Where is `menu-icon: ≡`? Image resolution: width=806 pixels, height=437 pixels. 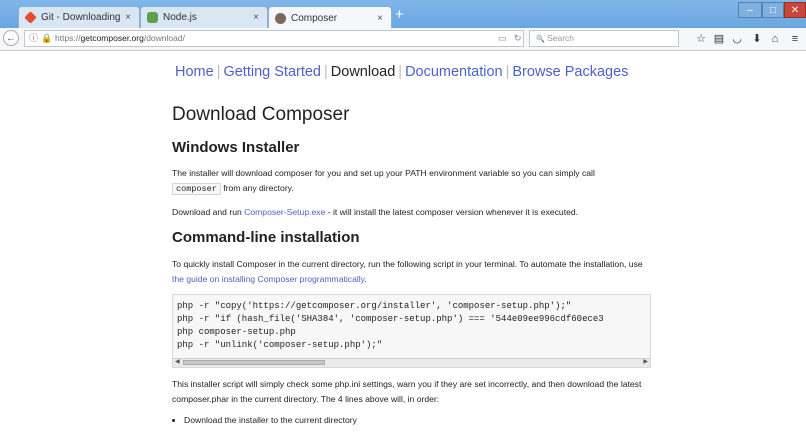 menu-icon: ≡ is located at coordinates (795, 39).